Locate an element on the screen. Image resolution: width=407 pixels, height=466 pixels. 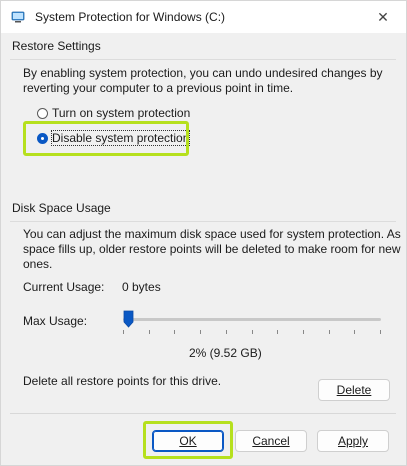
disable-protection-label: Disable system protection is located at coordinates (120, 138).